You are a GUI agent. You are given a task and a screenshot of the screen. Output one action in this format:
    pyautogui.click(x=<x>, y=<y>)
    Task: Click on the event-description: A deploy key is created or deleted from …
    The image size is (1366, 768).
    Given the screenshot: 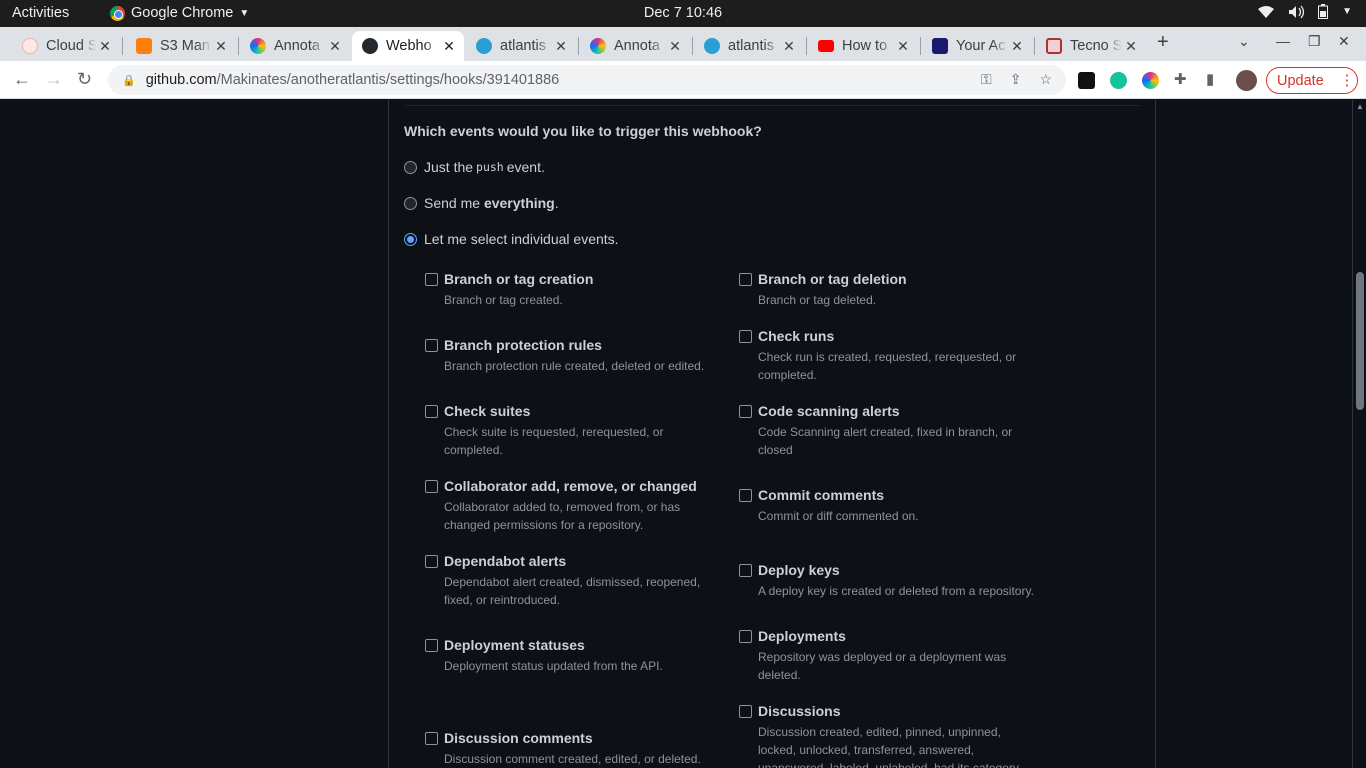 What is the action you would take?
    pyautogui.click(x=896, y=591)
    